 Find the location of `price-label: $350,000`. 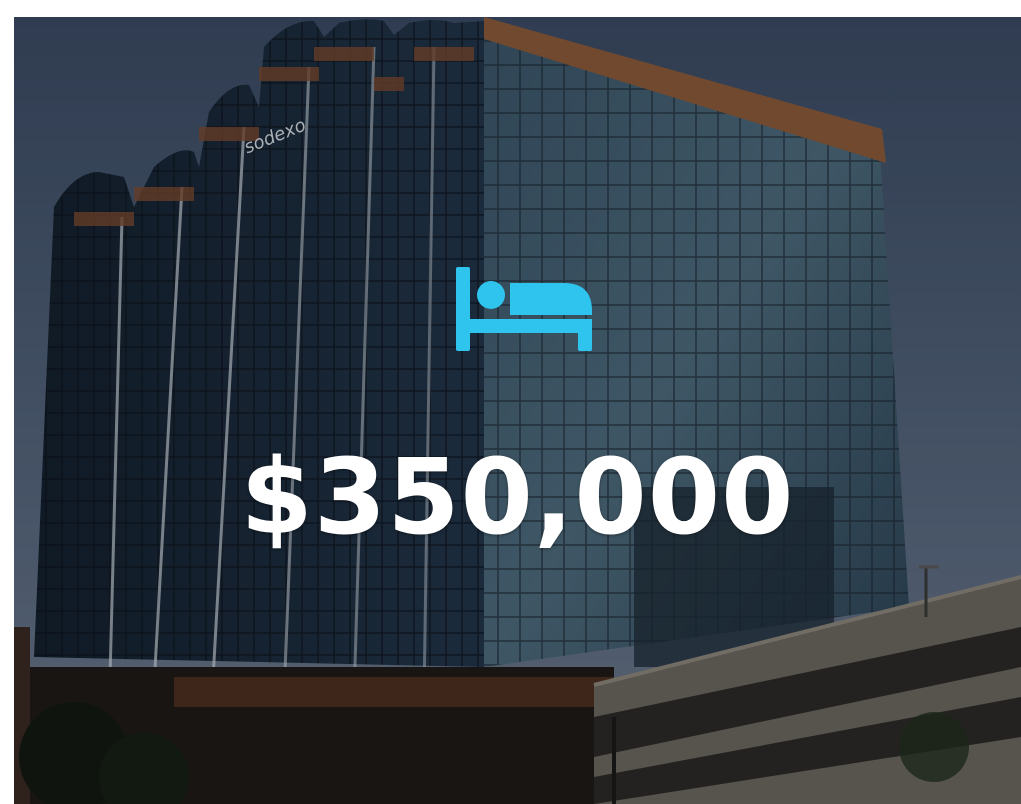

price-label: $350,000 is located at coordinates (517, 497).